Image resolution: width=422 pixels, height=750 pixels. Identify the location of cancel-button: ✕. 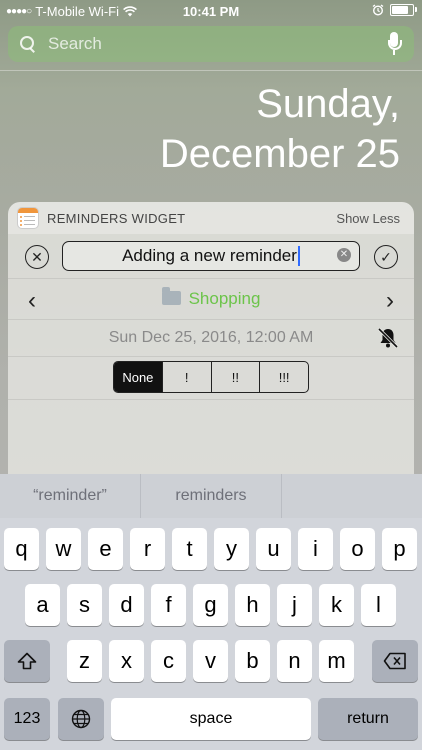
(37, 257).